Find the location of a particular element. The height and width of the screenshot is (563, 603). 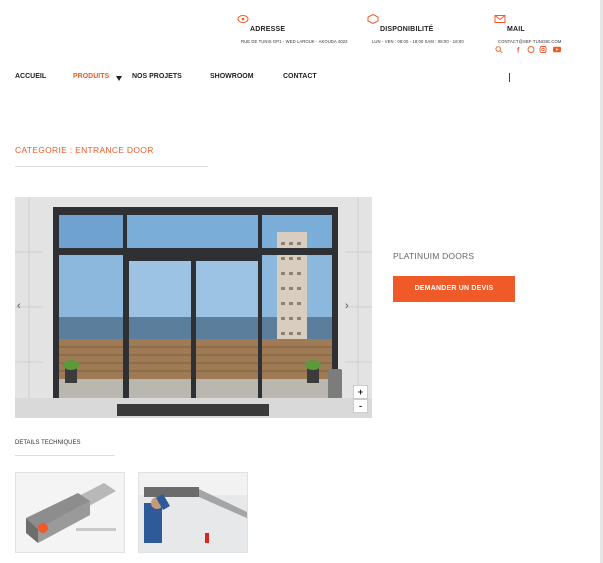

clock-icon is located at coordinates (373, 19).